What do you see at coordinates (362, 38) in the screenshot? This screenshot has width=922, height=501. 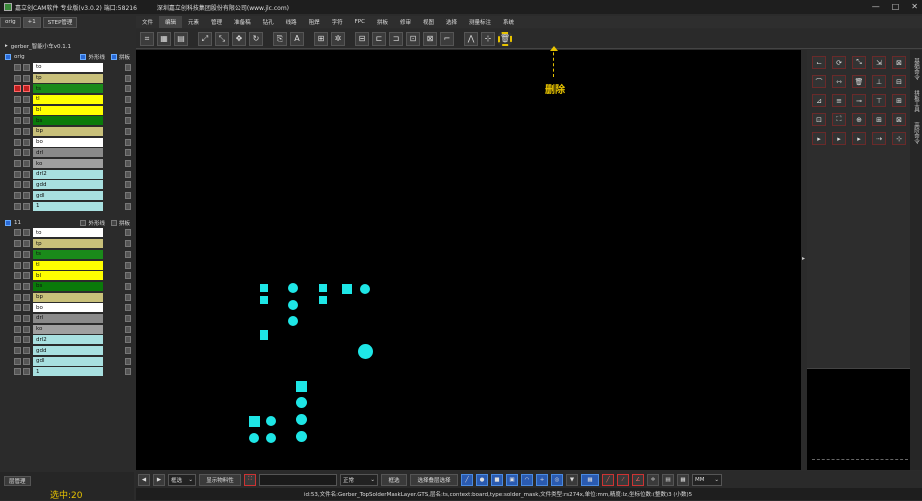 I see `split-icon: ⊟` at bounding box center [362, 38].